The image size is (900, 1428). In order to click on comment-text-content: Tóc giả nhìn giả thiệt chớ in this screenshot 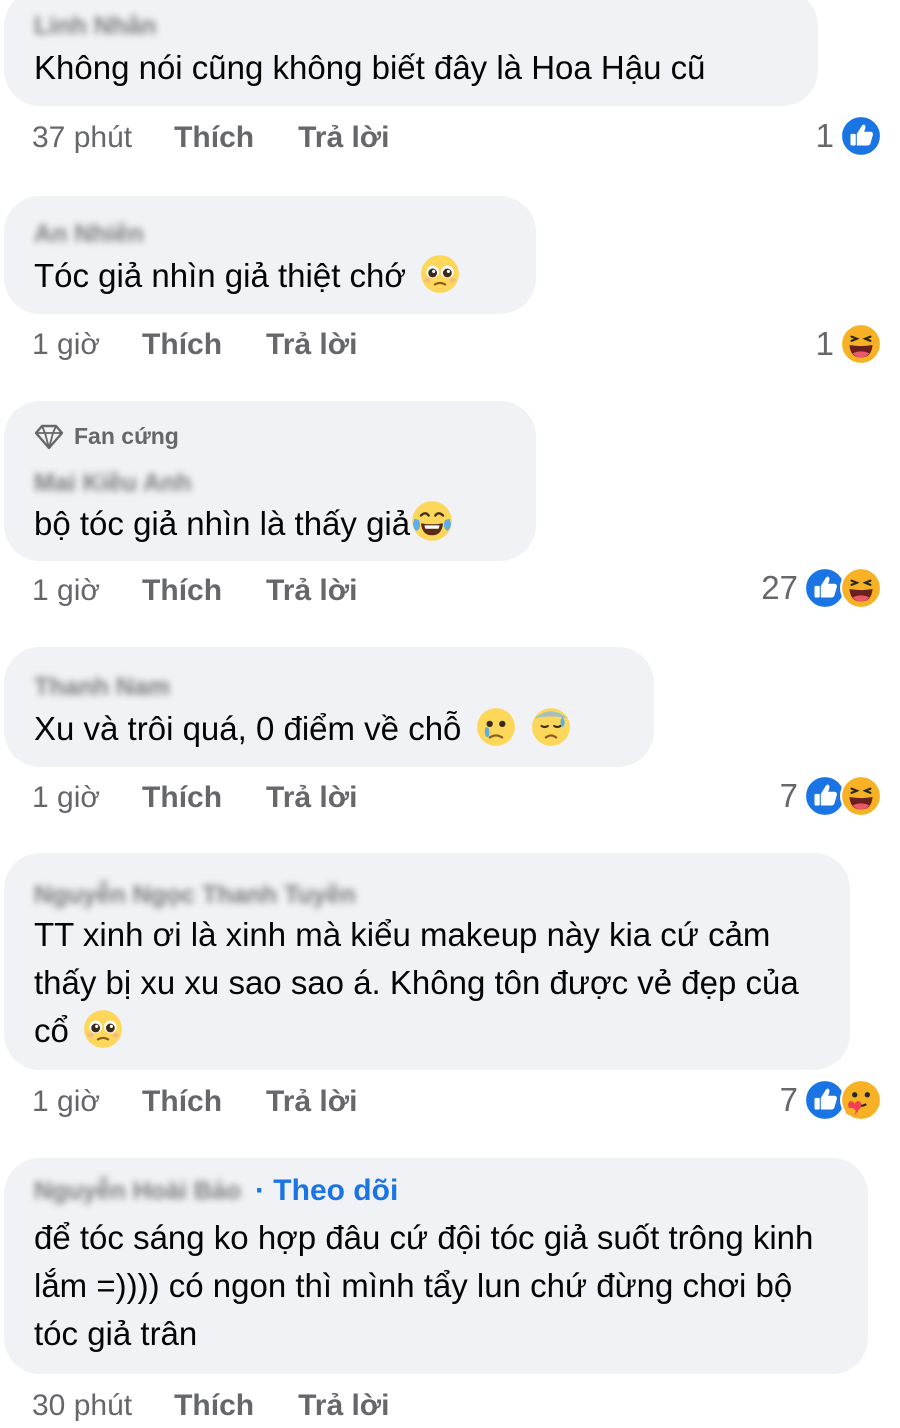, I will do `click(220, 275)`.